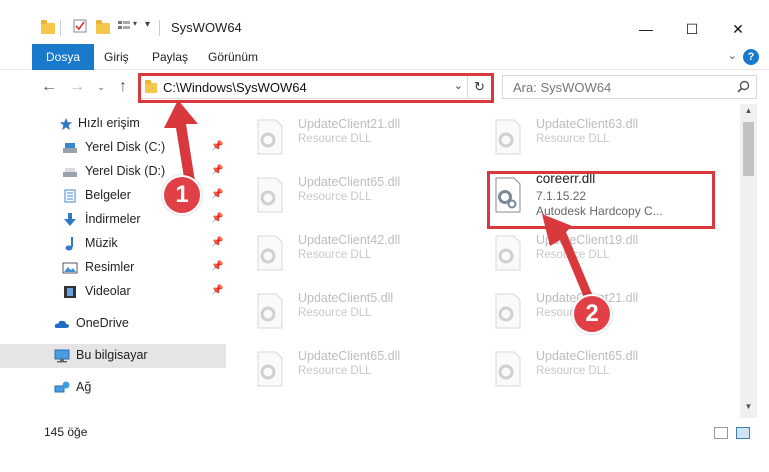 This screenshot has height=472, width=769. I want to click on download-icon, so click(70, 219).